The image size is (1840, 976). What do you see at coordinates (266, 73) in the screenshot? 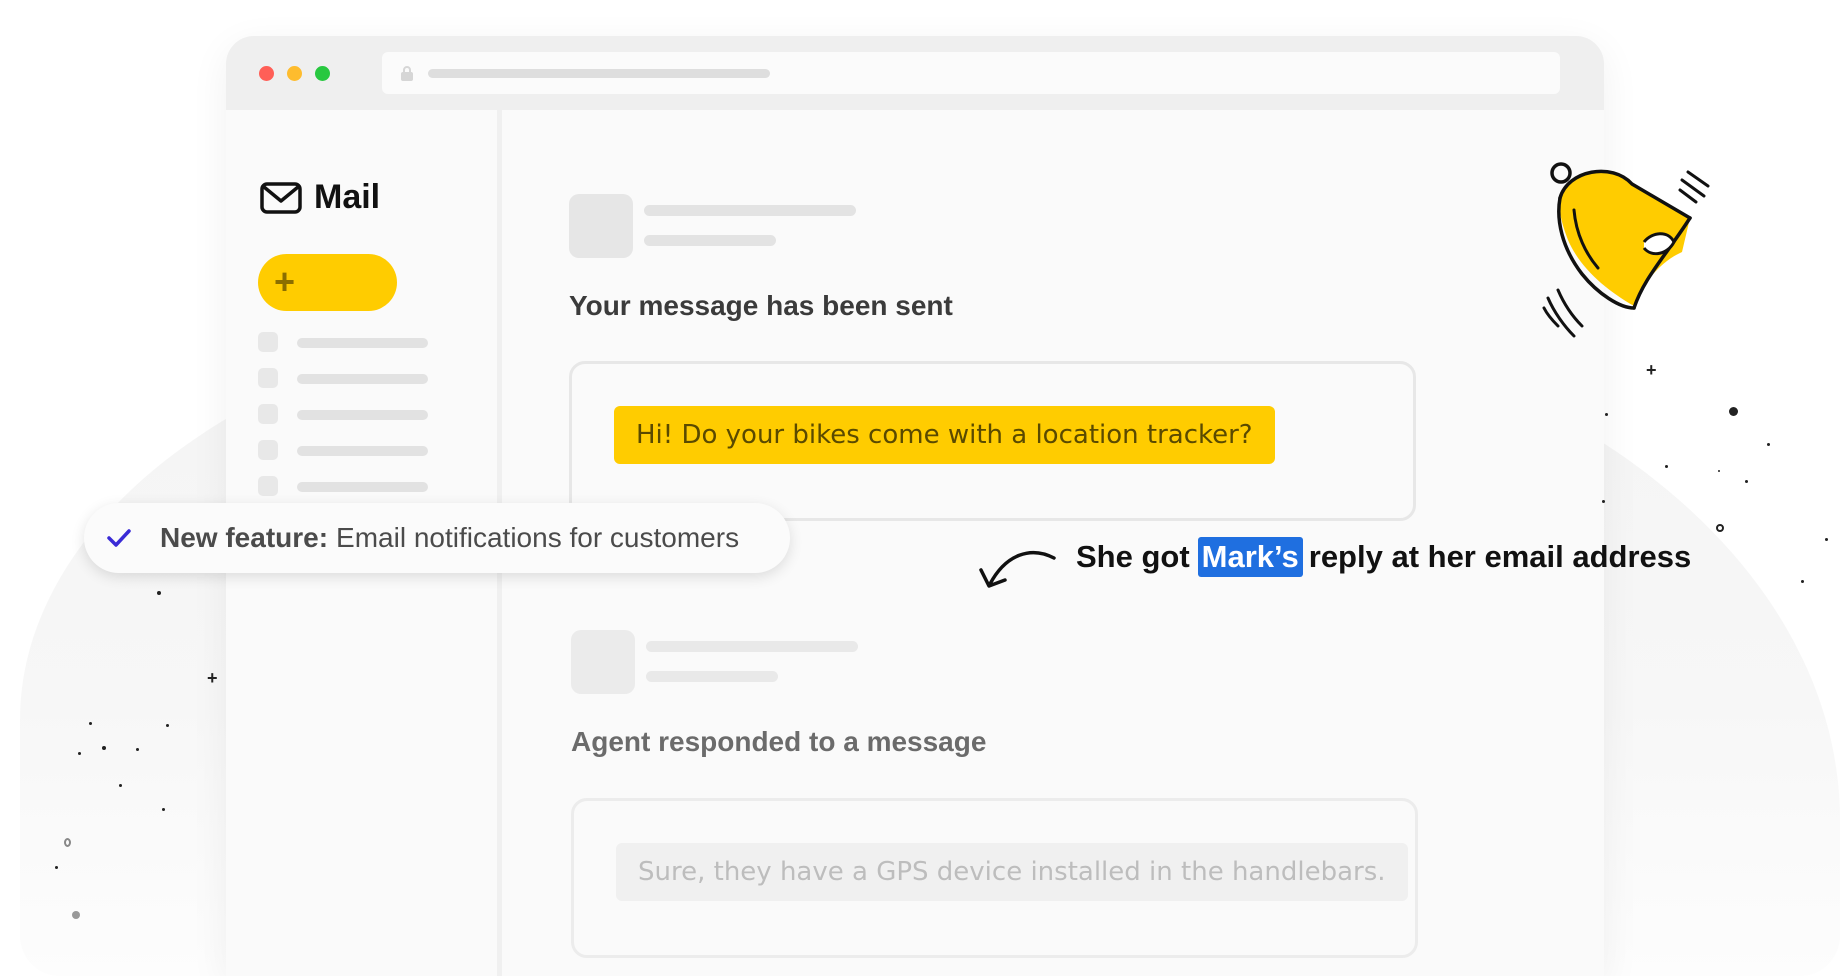
I see `close-window-button` at bounding box center [266, 73].